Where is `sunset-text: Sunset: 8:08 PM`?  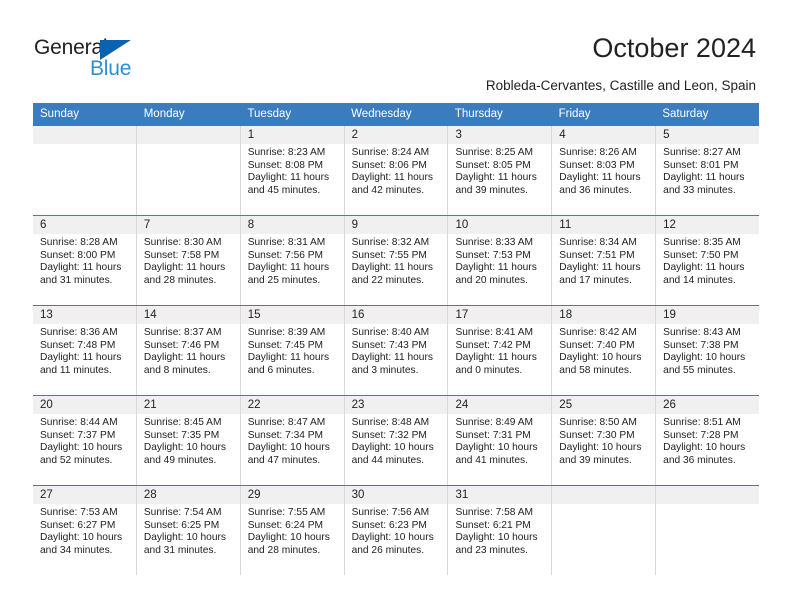 sunset-text: Sunset: 8:08 PM is located at coordinates (285, 165).